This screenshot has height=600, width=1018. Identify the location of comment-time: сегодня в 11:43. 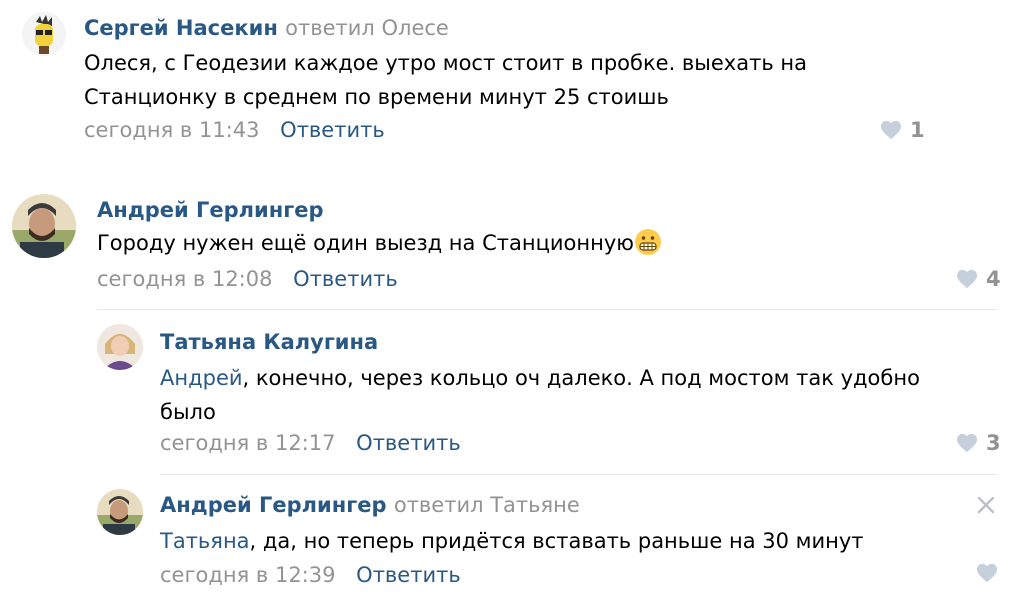
(171, 130).